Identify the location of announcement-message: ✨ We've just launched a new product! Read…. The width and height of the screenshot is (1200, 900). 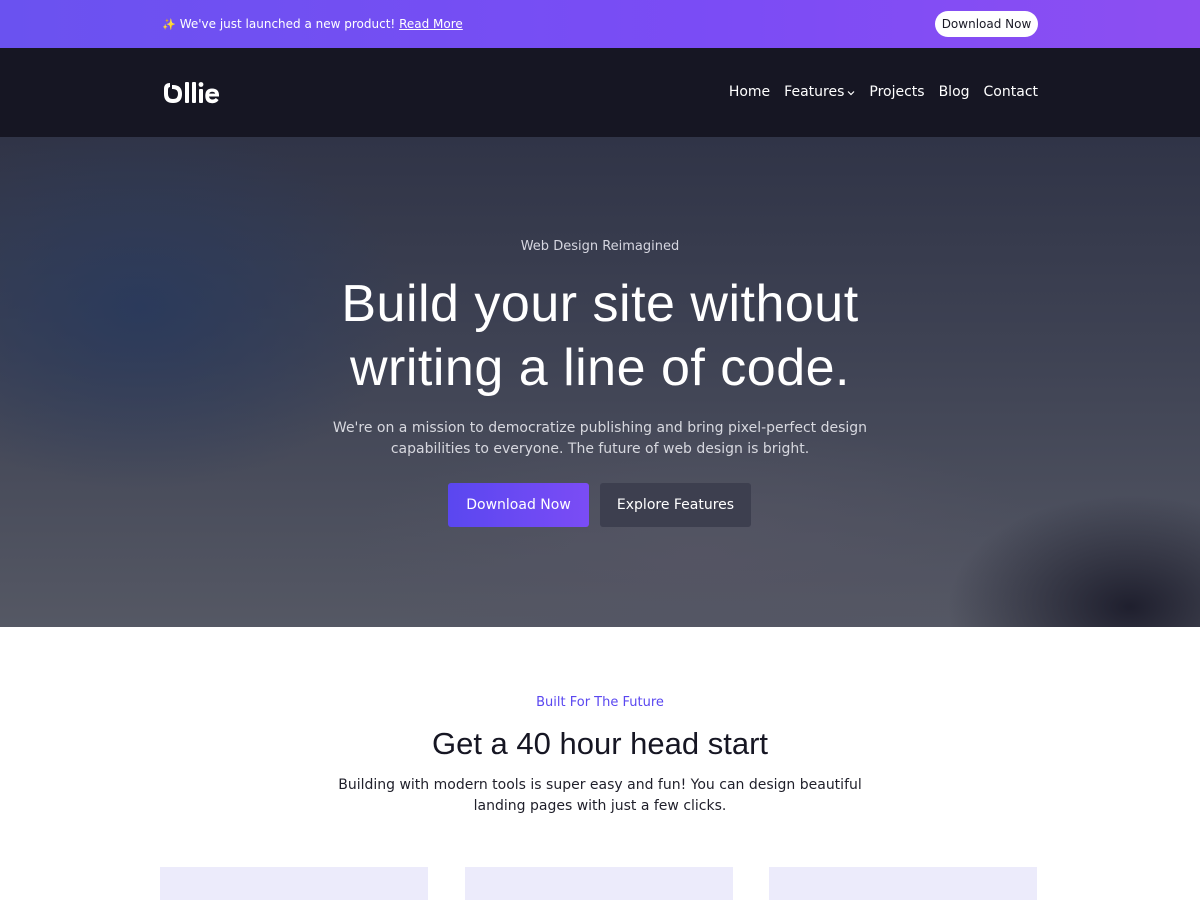
(312, 24).